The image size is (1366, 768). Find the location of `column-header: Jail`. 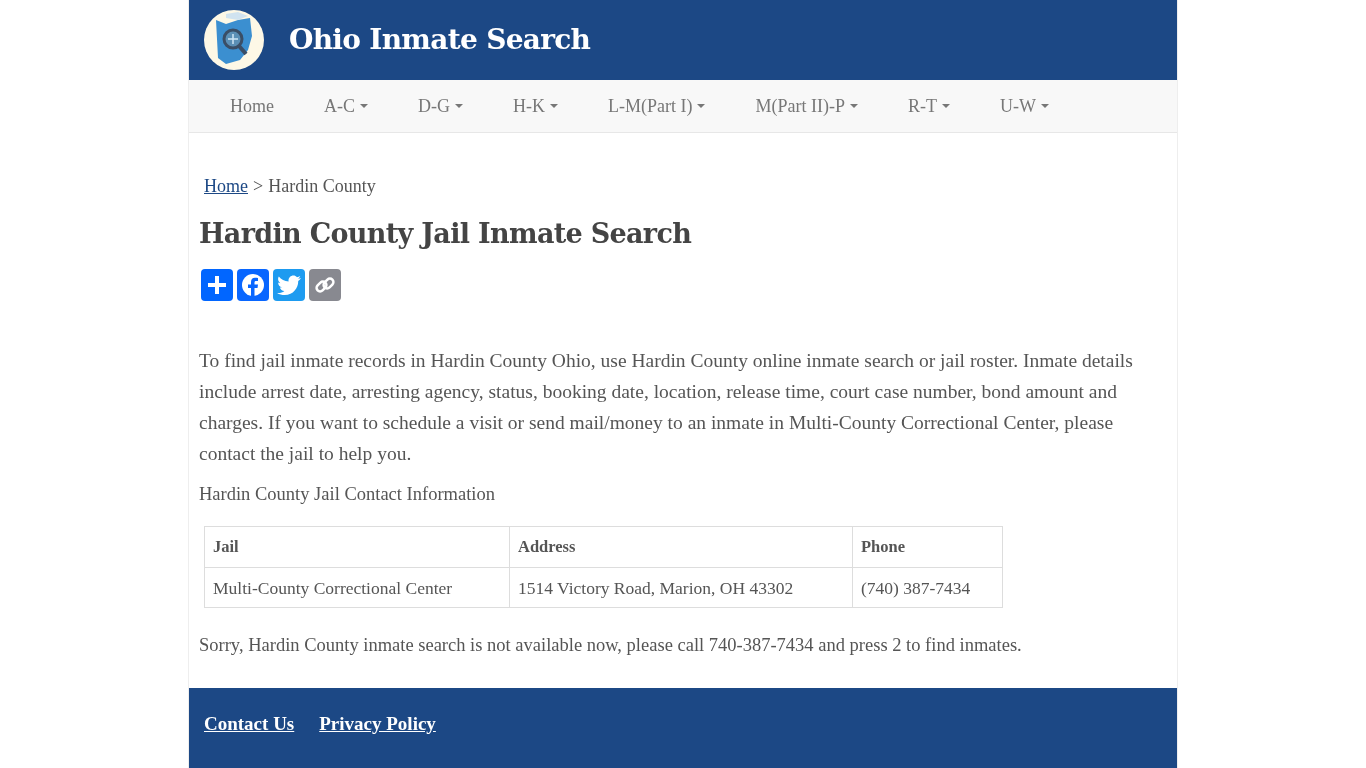

column-header: Jail is located at coordinates (357, 547).